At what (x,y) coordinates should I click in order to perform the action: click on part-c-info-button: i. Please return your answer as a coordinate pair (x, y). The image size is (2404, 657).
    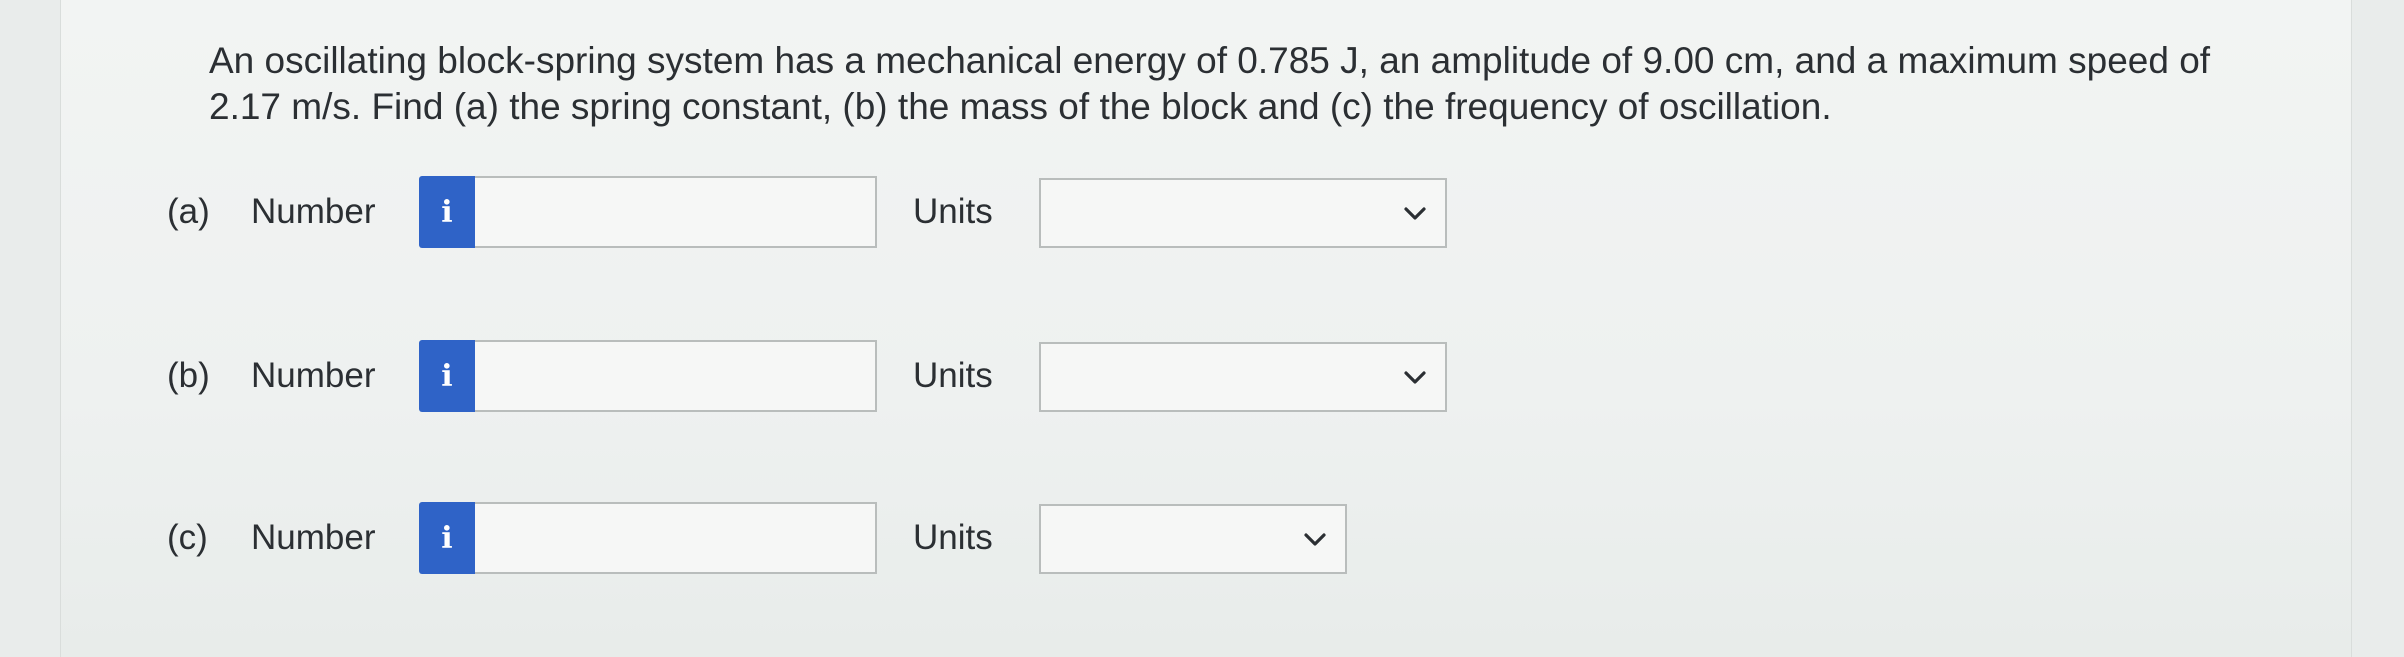
    Looking at the image, I should click on (447, 538).